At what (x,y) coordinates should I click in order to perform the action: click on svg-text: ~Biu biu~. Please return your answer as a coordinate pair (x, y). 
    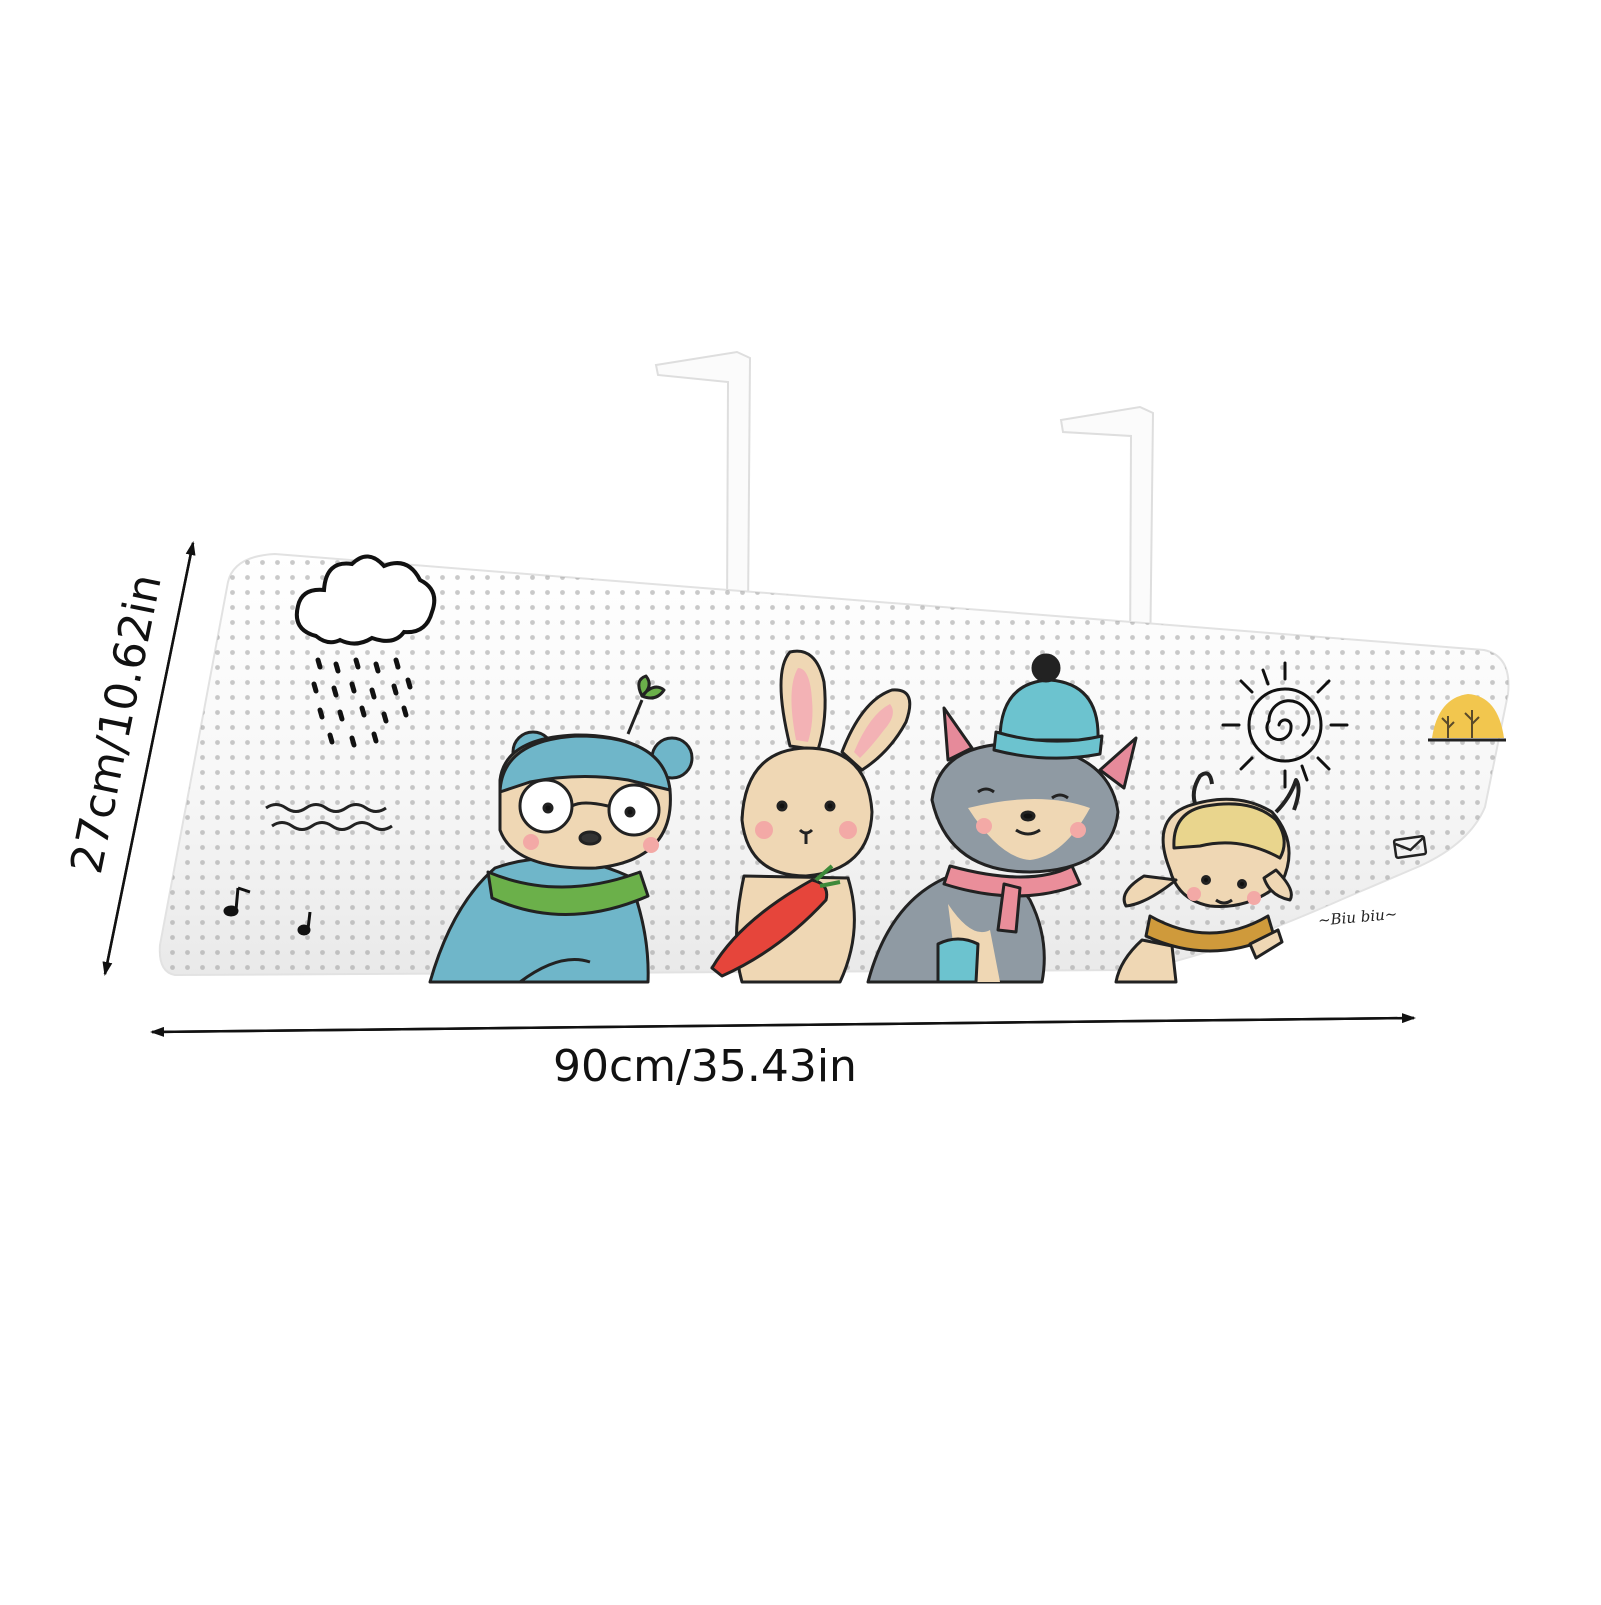
    Looking at the image, I should click on (1357, 917).